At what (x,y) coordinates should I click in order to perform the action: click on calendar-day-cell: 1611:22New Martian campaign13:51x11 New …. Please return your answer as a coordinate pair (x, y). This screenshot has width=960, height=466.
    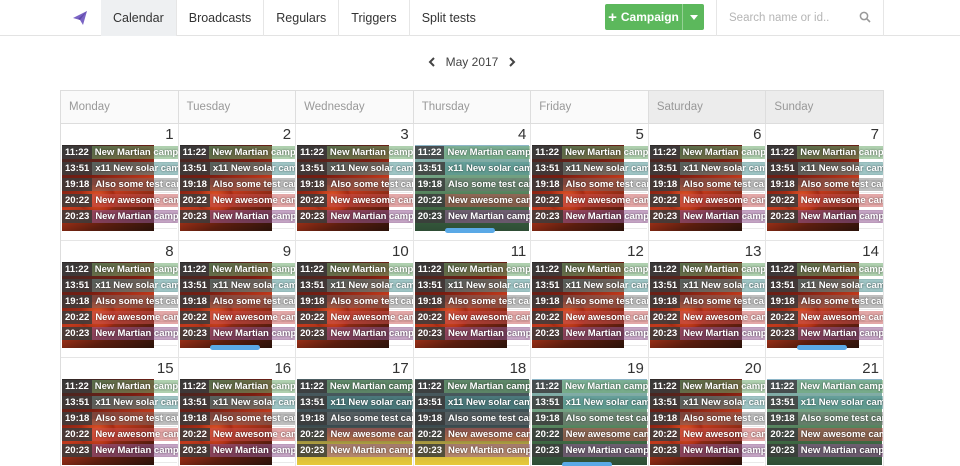
    Looking at the image, I should click on (238, 412).